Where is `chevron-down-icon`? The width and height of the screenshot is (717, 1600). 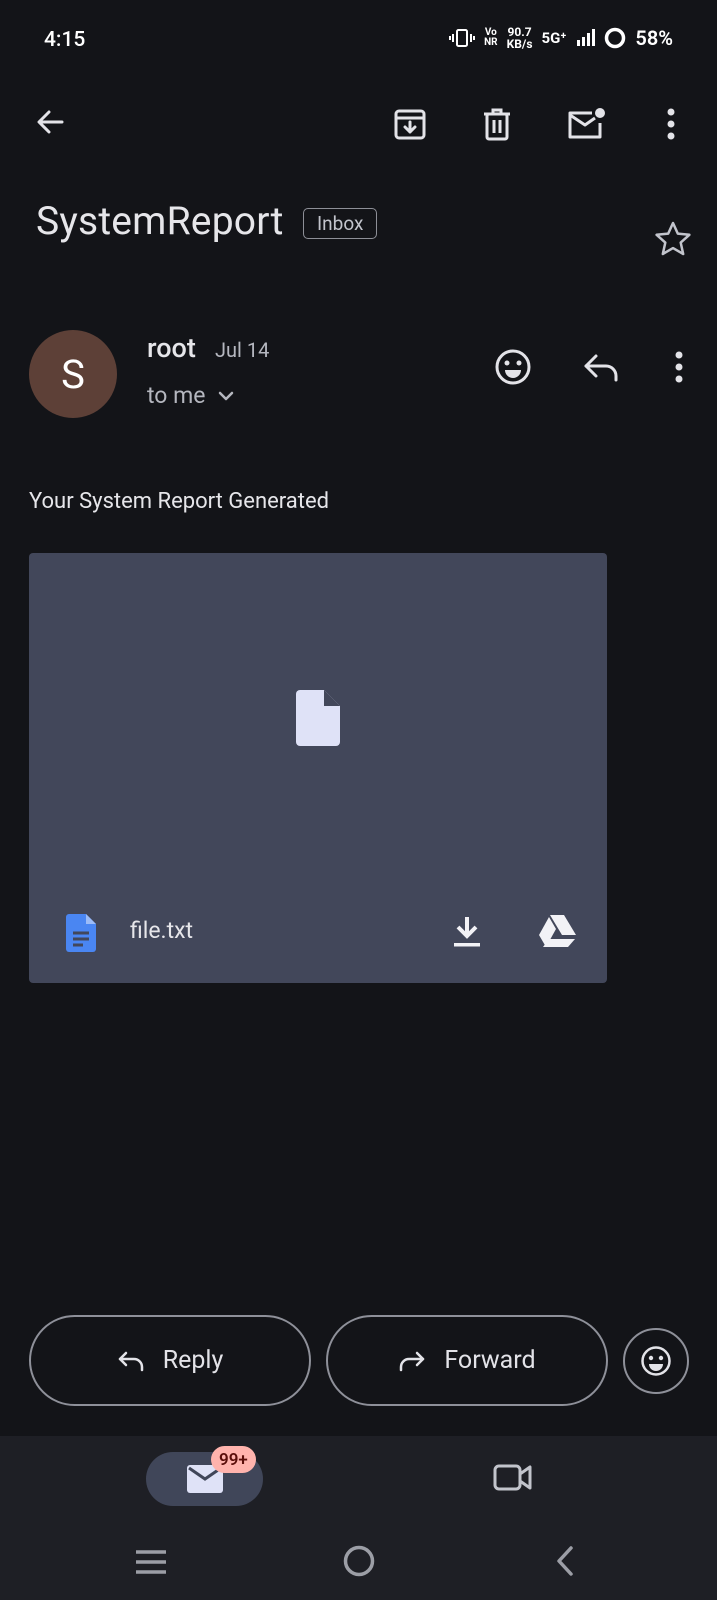 chevron-down-icon is located at coordinates (226, 396).